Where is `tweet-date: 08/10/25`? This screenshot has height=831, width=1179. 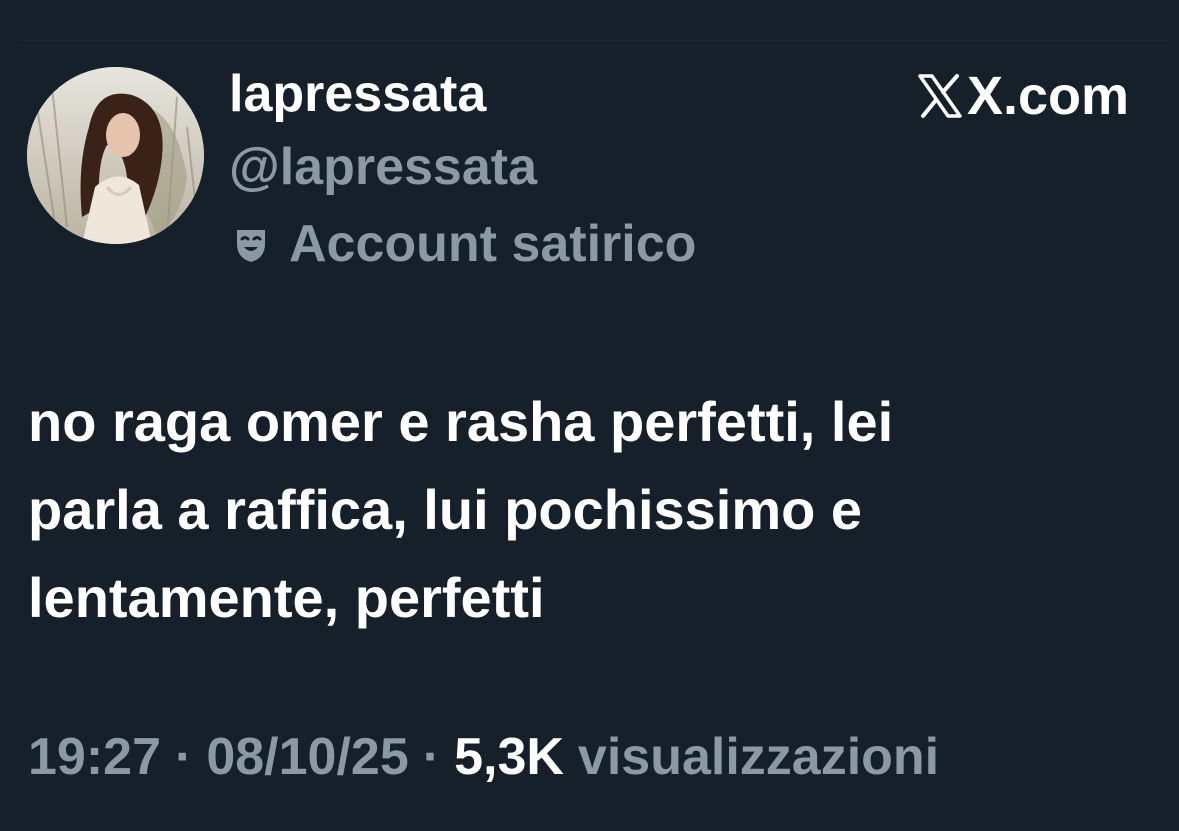
tweet-date: 08/10/25 is located at coordinates (307, 757).